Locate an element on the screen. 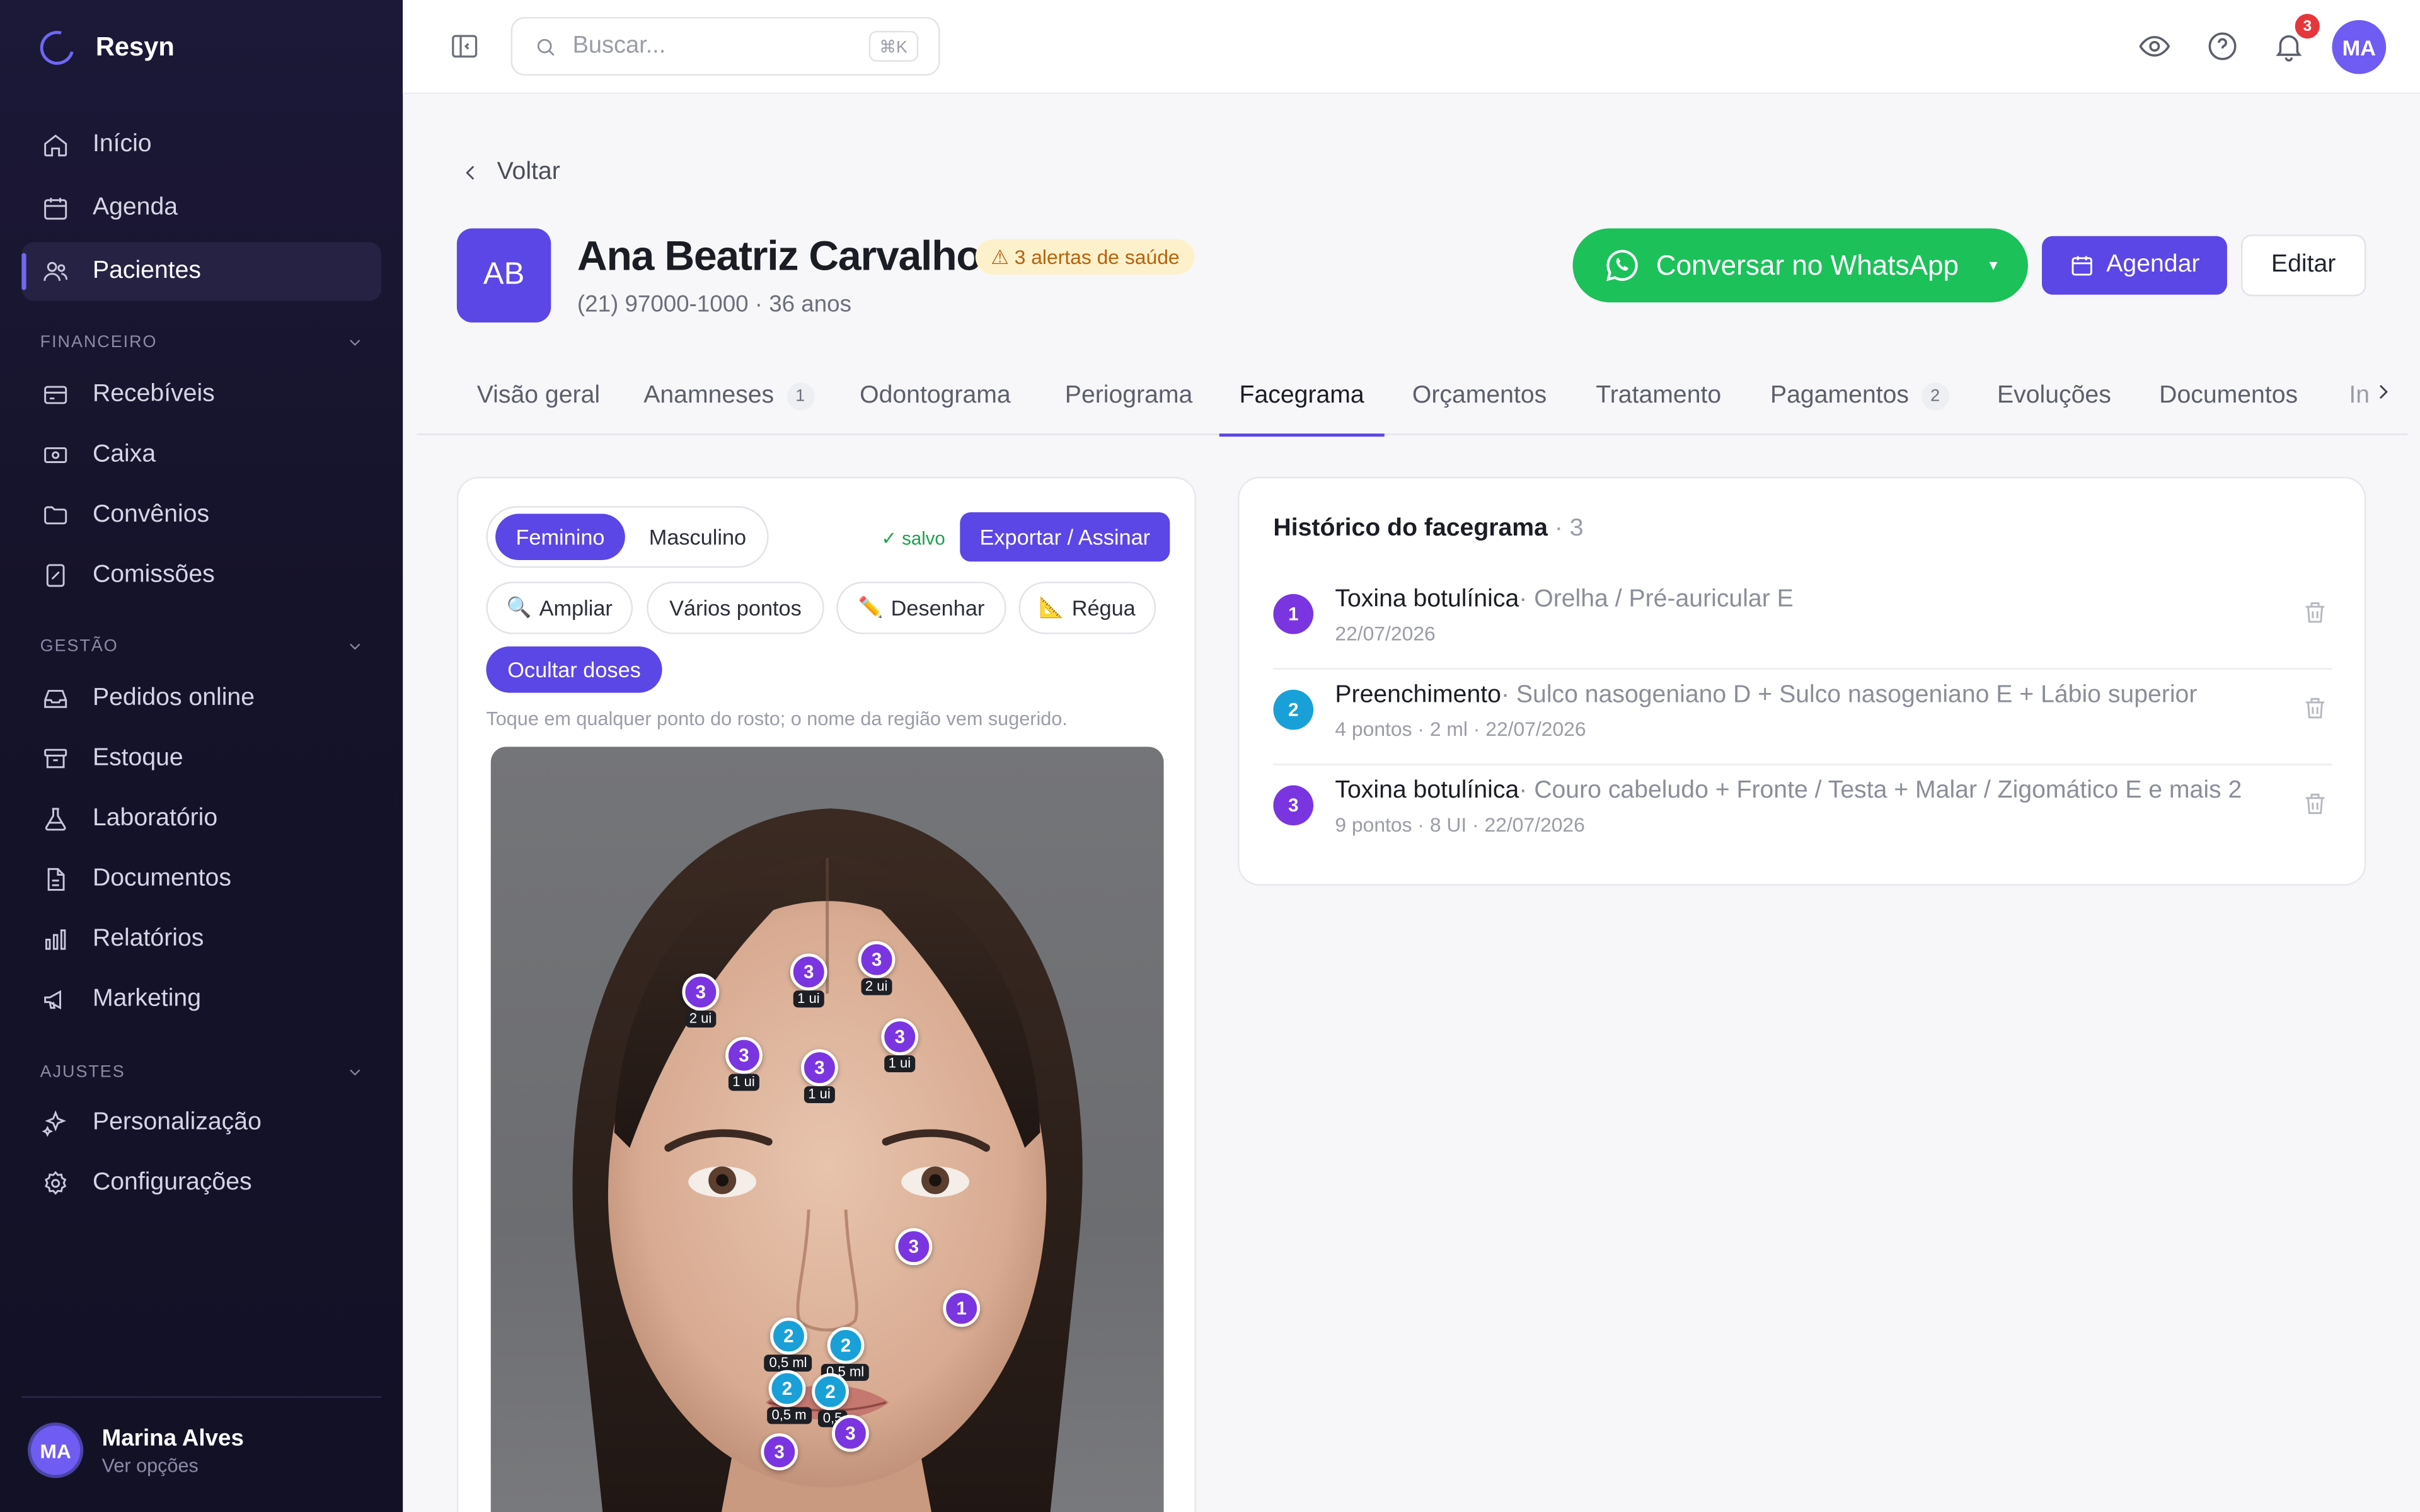 The height and width of the screenshot is (1512, 2420). sidebar-item-caixa: Caixa is located at coordinates (201, 455).